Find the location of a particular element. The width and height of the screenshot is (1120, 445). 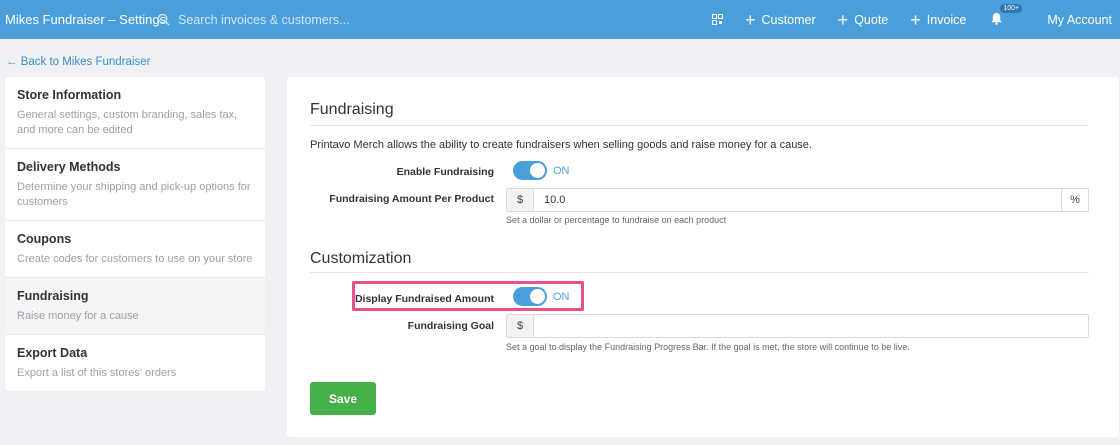

notifications-button: 100+ is located at coordinates (1006, 15).